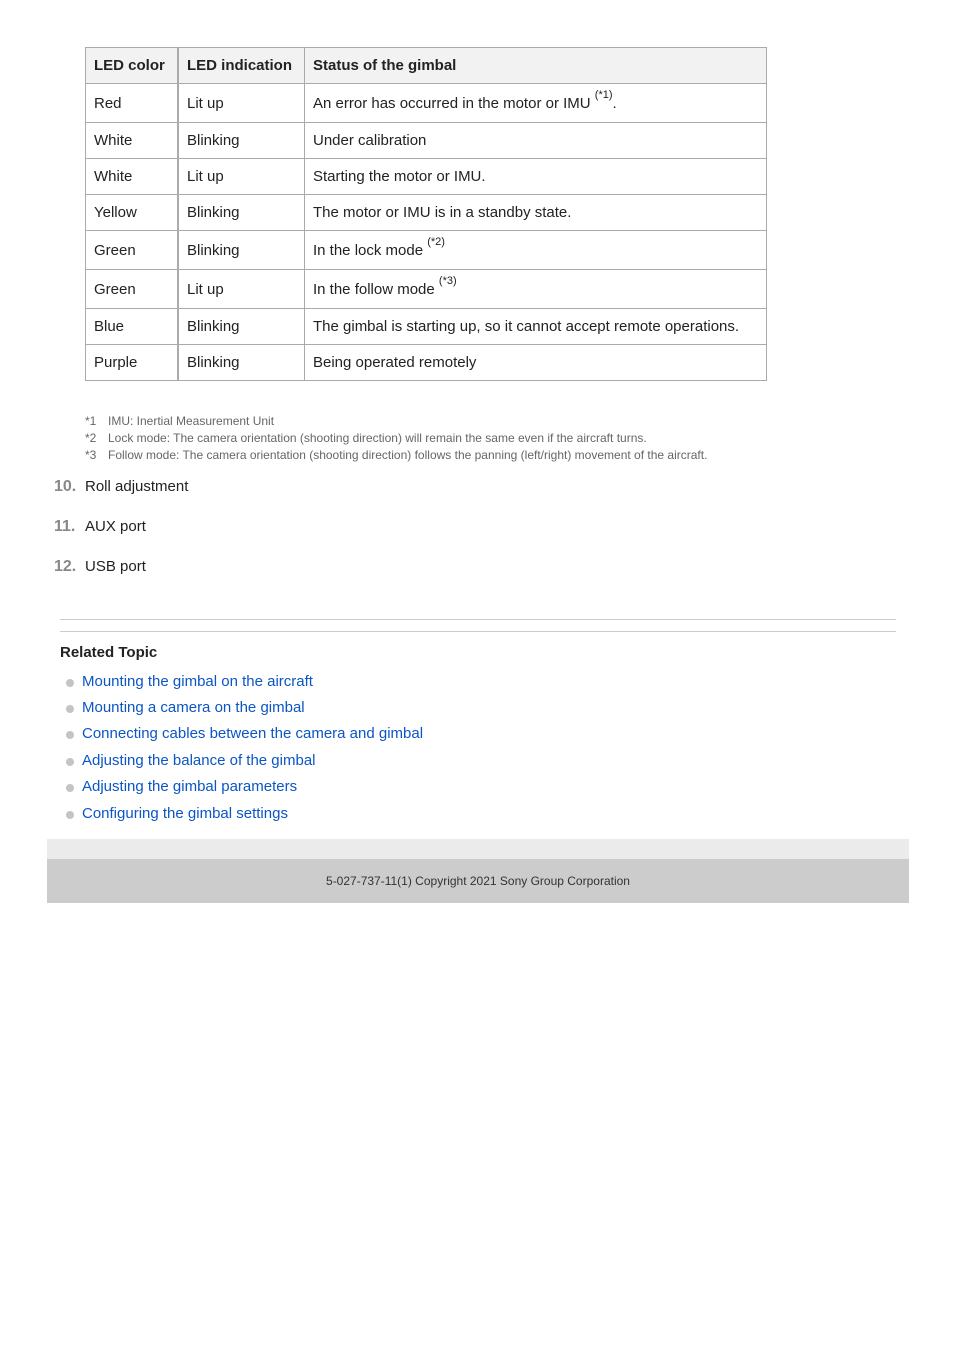 The width and height of the screenshot is (954, 1350). Describe the element at coordinates (376, 289) in the screenshot. I see `status-text: In the follow mode` at that location.